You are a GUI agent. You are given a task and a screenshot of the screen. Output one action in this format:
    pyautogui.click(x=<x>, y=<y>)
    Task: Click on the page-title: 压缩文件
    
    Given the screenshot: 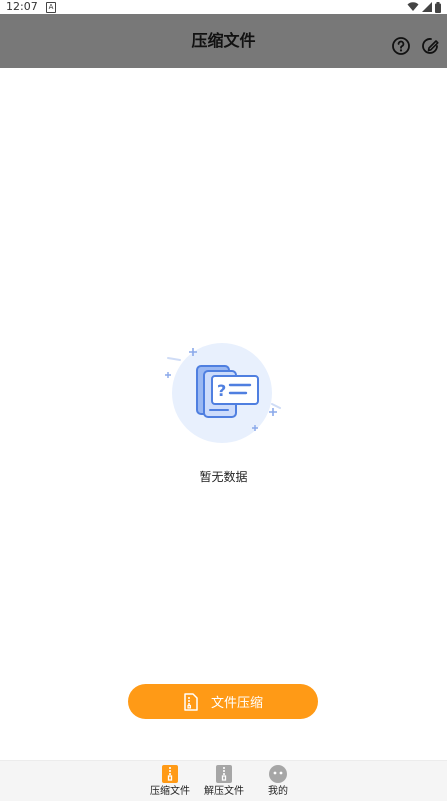 What is the action you would take?
    pyautogui.click(x=223, y=40)
    